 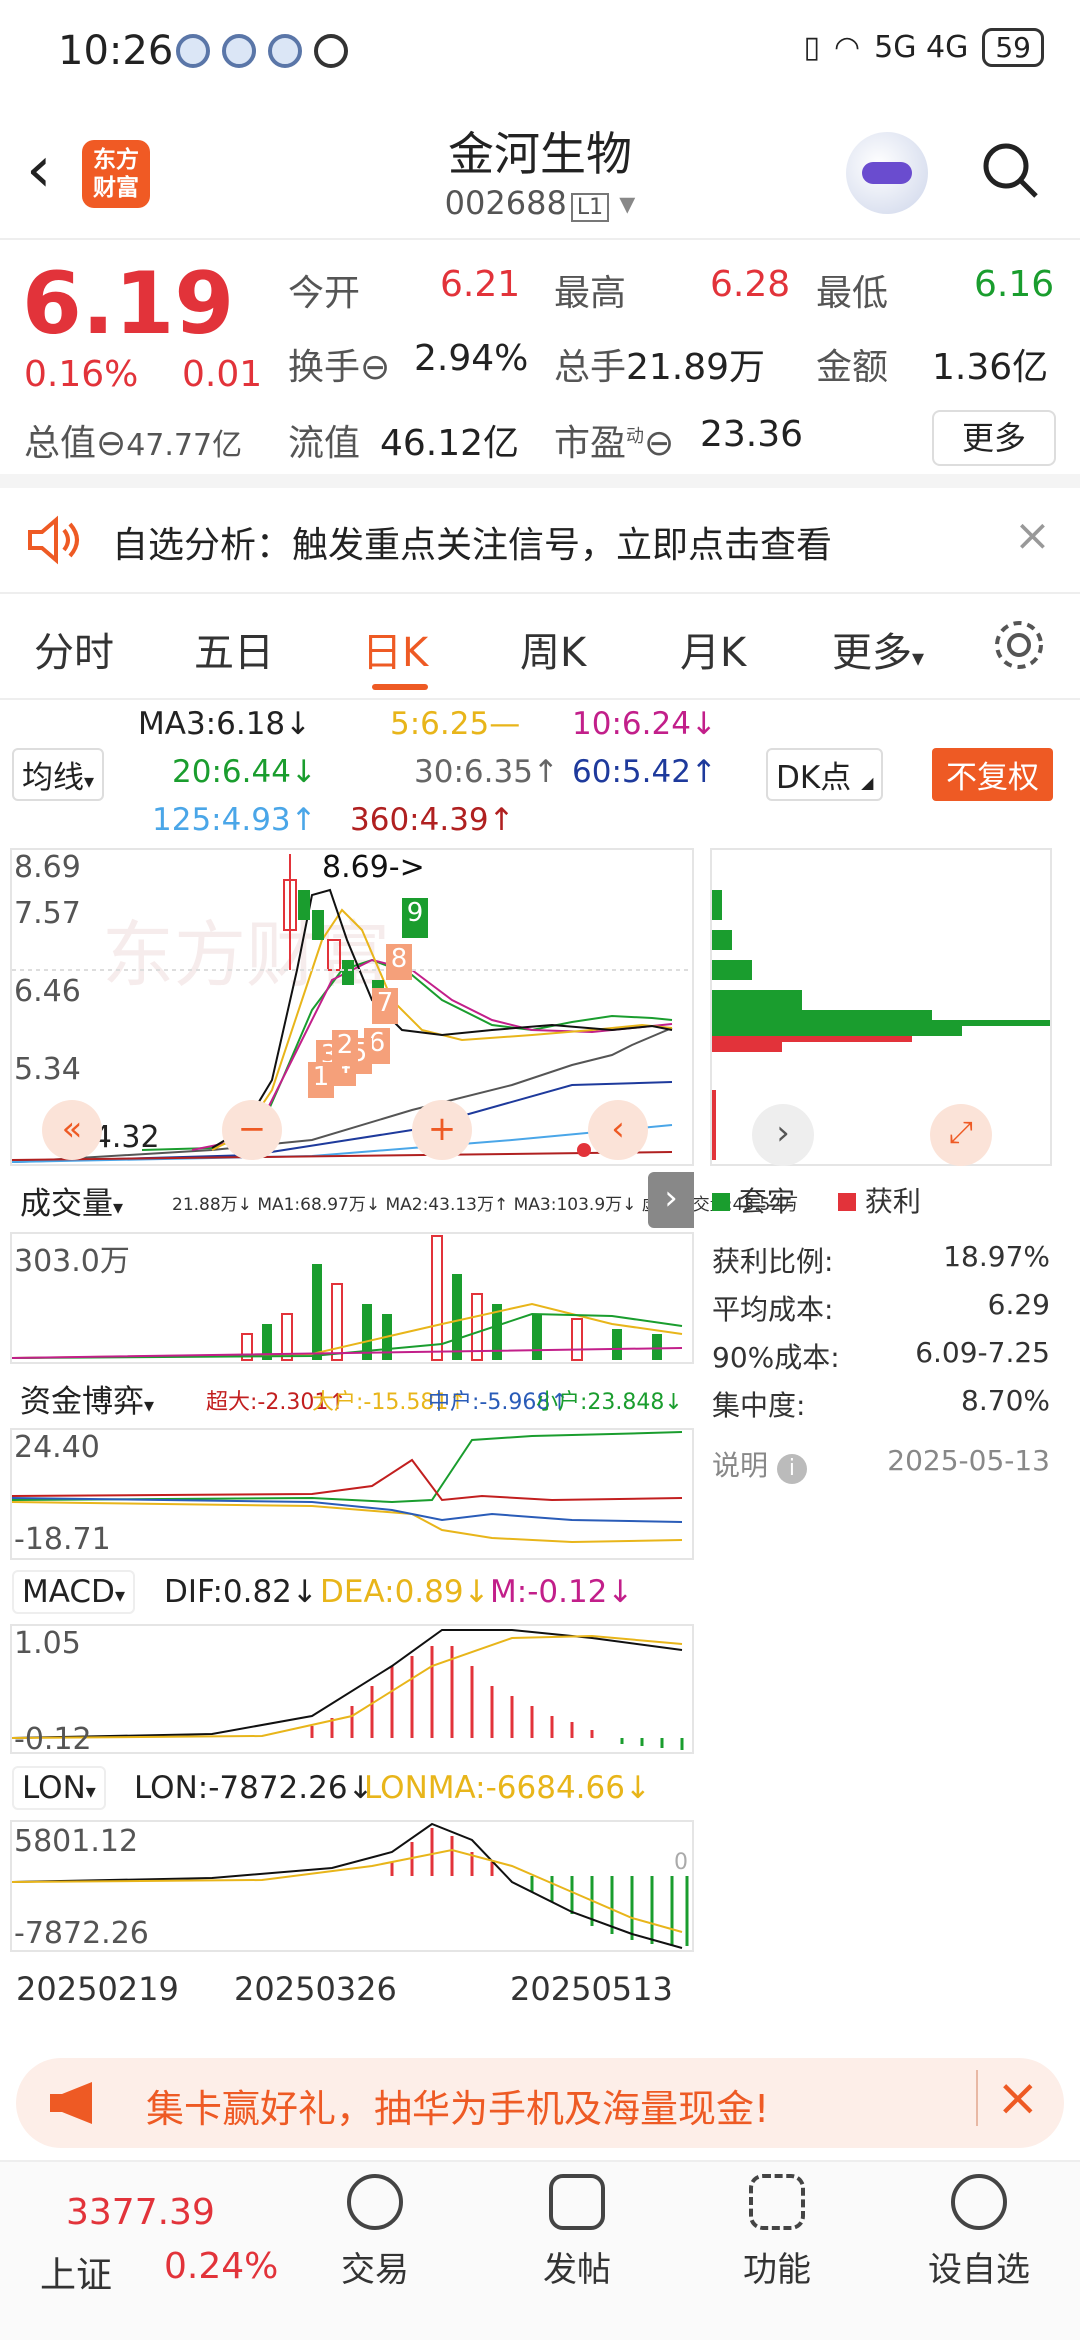 I want to click on chip-next-icon: ›, so click(x=783, y=1135).